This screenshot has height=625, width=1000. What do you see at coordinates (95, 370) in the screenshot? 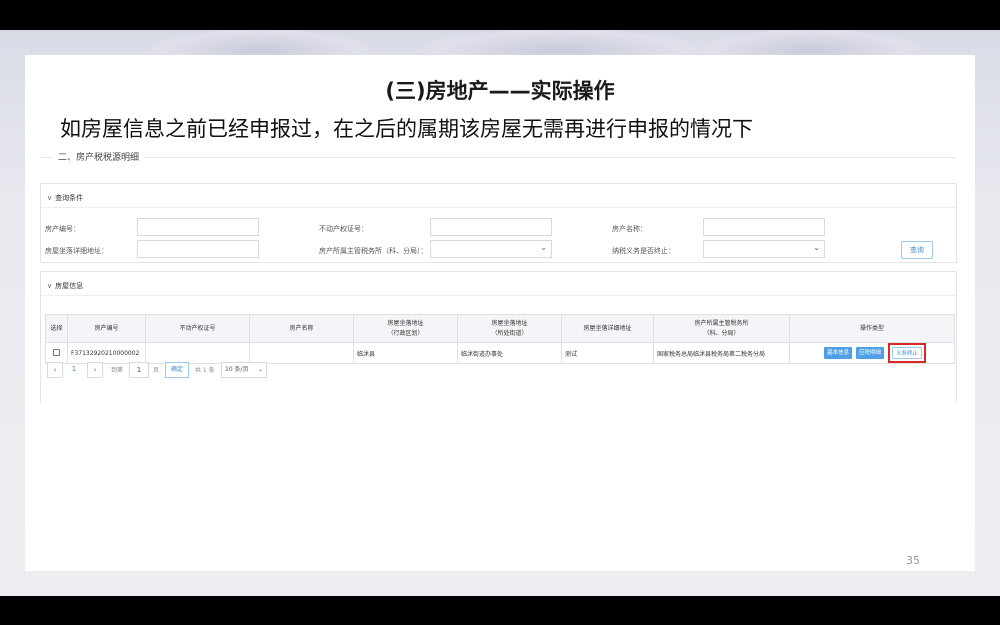
I see `next-page-button: ›` at bounding box center [95, 370].